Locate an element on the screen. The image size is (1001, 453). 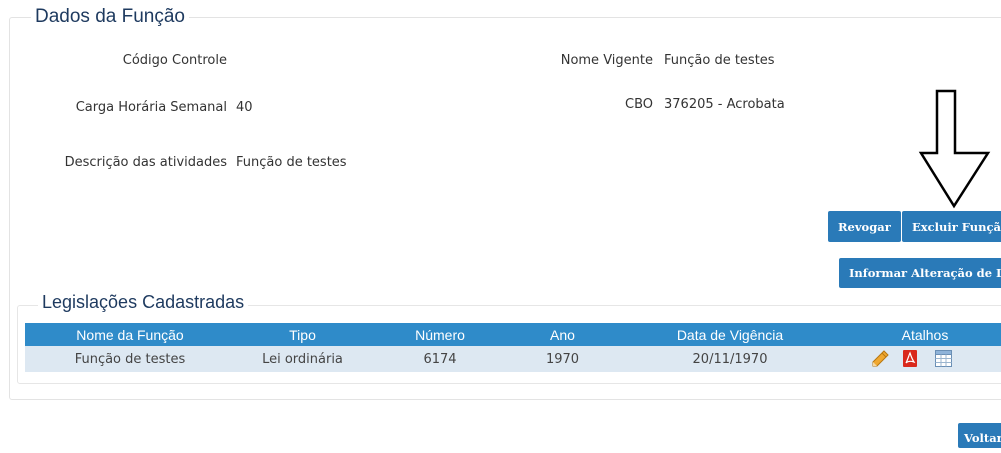
col-tipo: Tipo is located at coordinates (302, 334).